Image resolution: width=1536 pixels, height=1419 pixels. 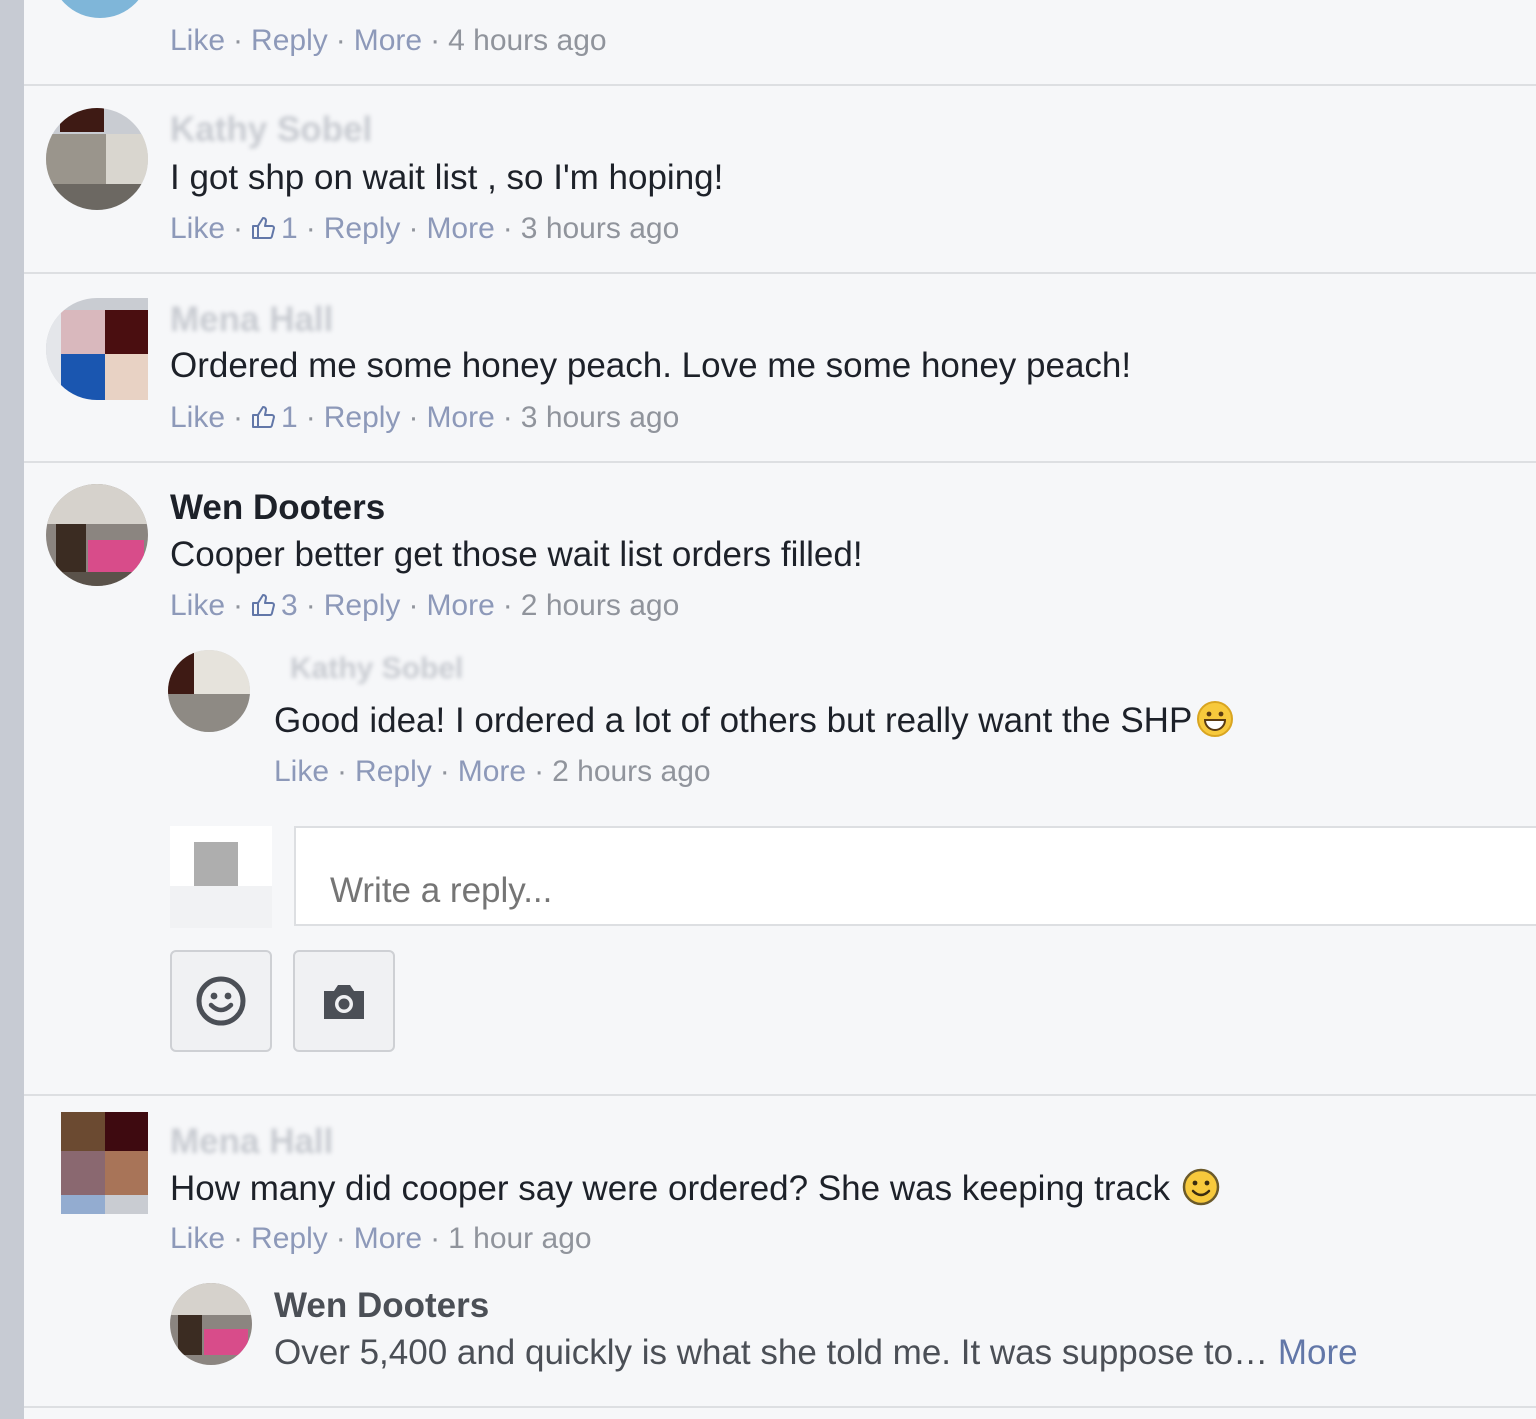 I want to click on comment-meta: Like · 3 · Reply · More · 2 hours ago, so click(x=425, y=605).